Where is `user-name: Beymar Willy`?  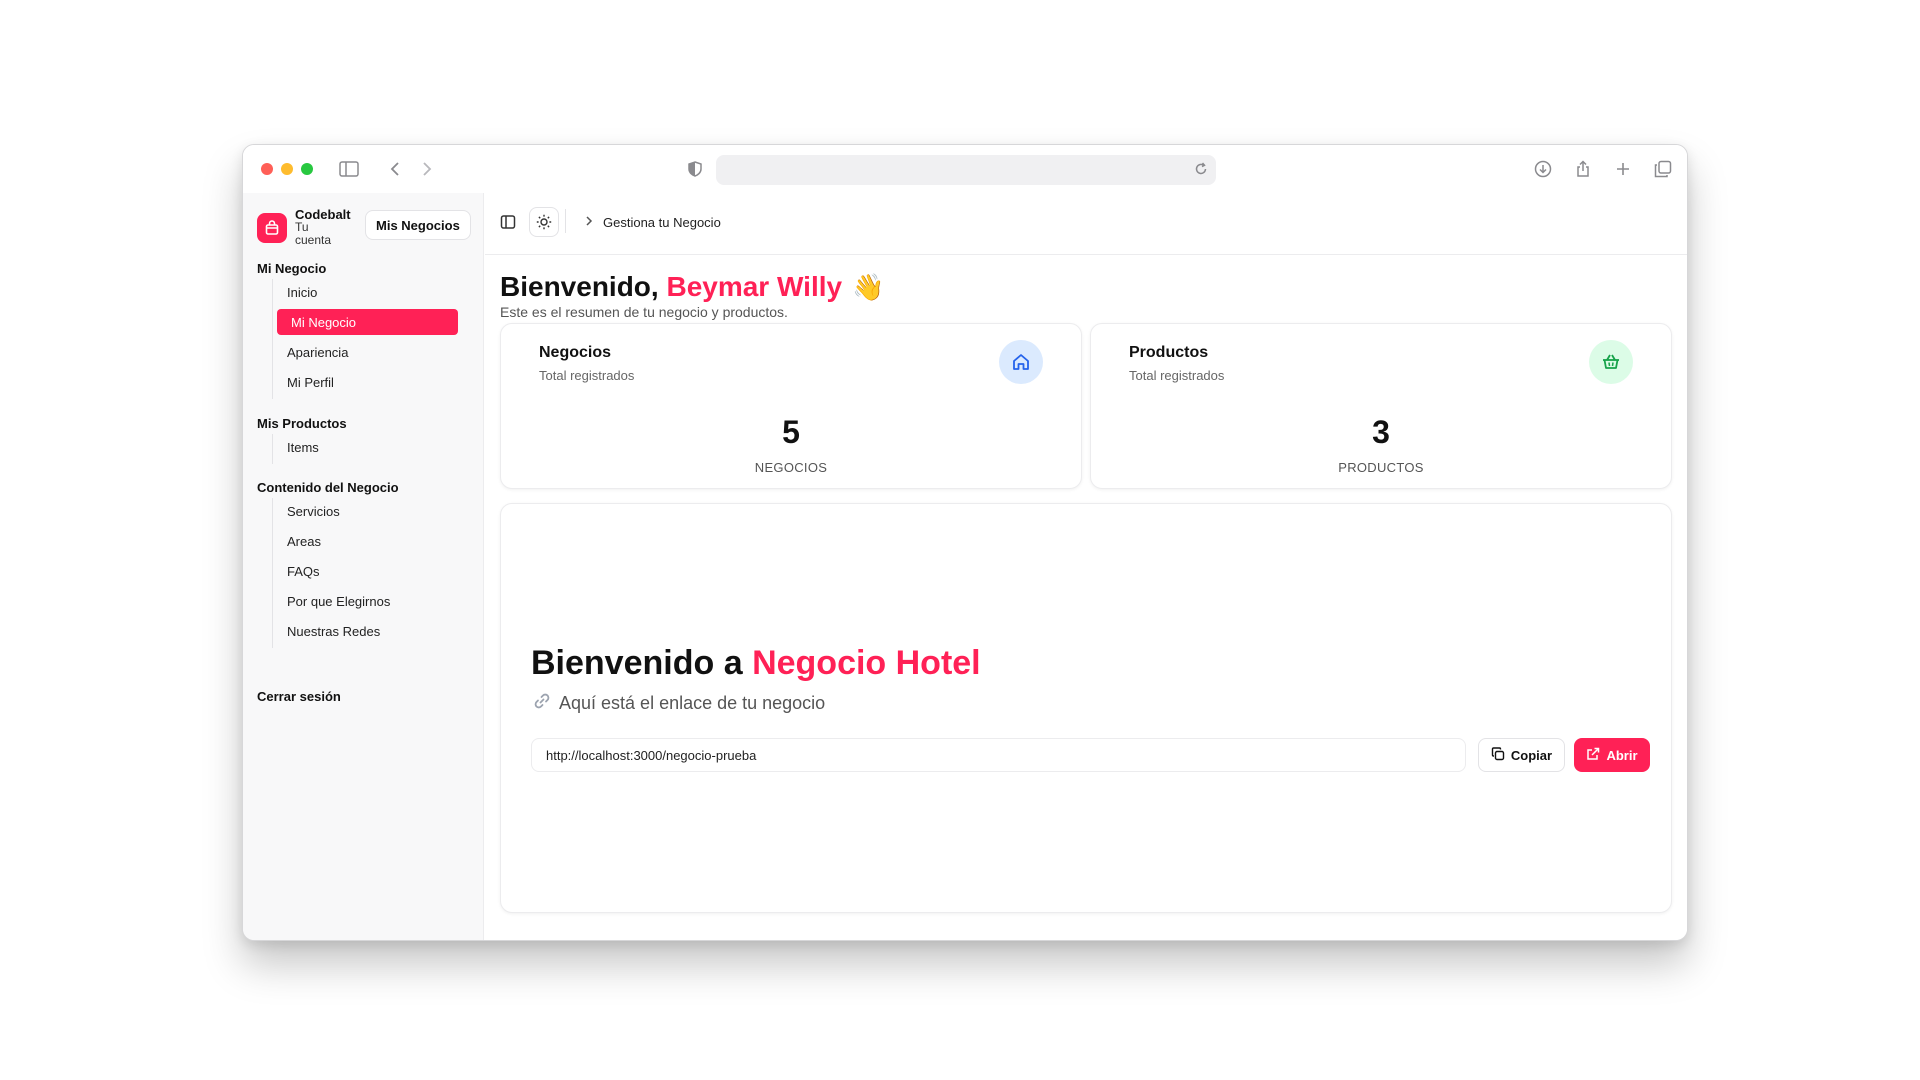
user-name: Beymar Willy is located at coordinates (754, 286).